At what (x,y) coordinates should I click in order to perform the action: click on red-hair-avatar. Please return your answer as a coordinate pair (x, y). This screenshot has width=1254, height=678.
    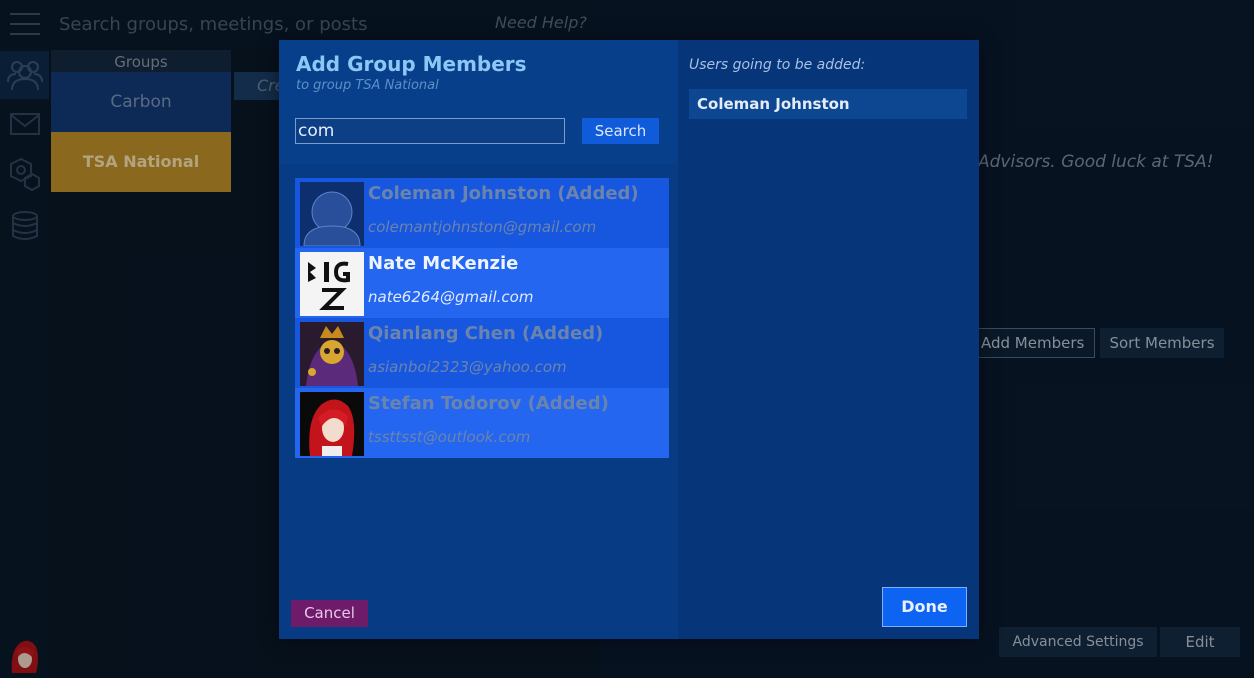
    Looking at the image, I should click on (332, 424).